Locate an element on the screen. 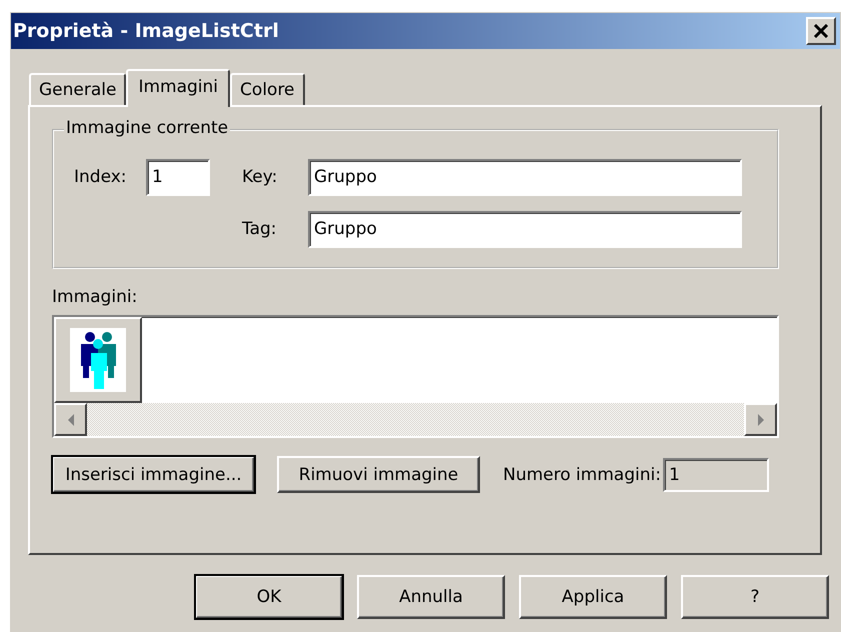  close-button is located at coordinates (821, 31).